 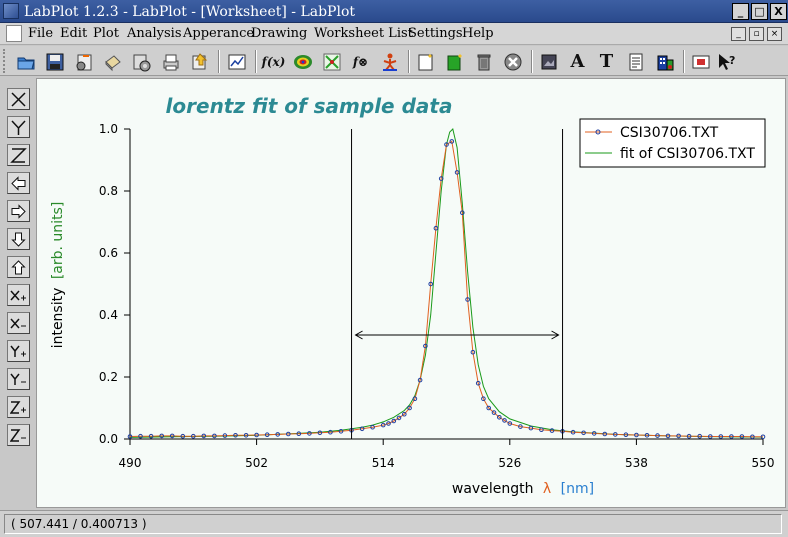 I want to click on menu-apperance: Apperance, so click(x=218, y=33).